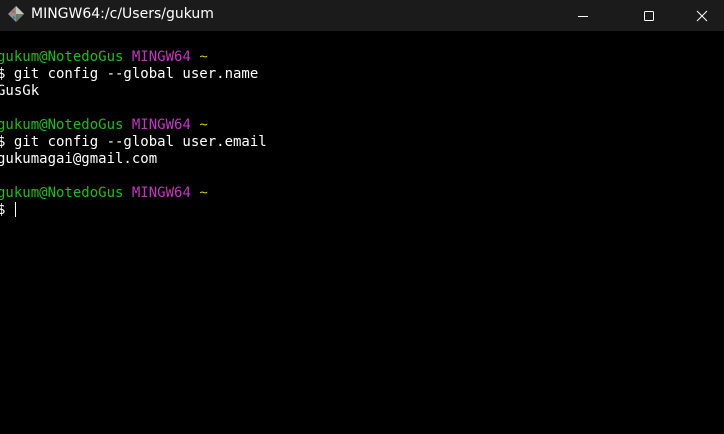  I want to click on input-line: $, so click(8, 210).